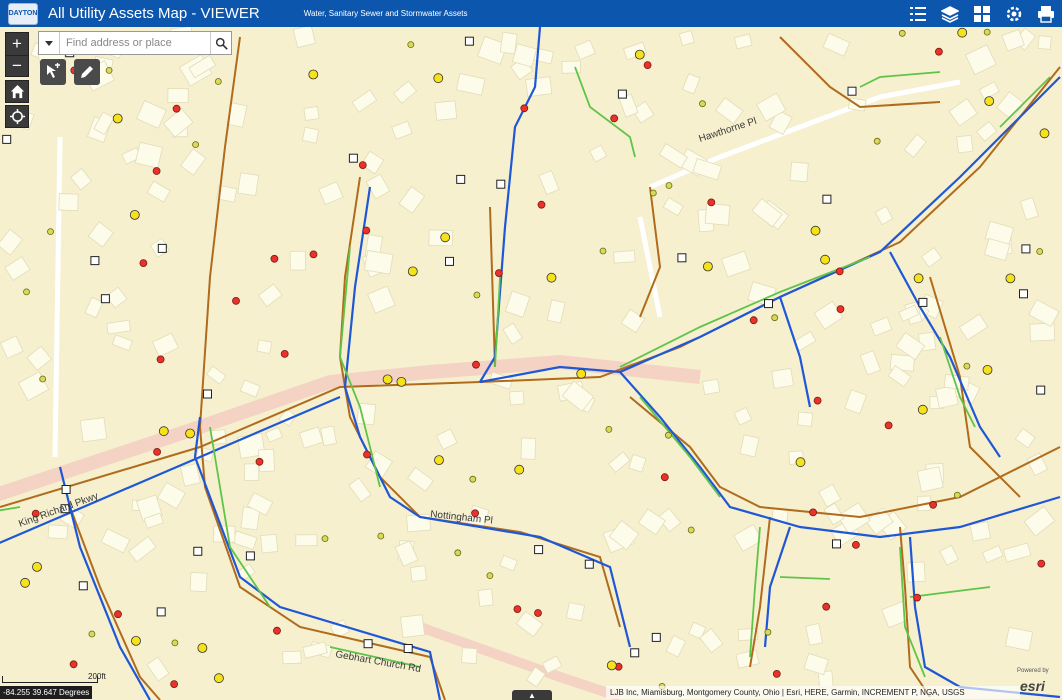 This screenshot has height=700, width=1062. What do you see at coordinates (17, 91) in the screenshot?
I see `home-button` at bounding box center [17, 91].